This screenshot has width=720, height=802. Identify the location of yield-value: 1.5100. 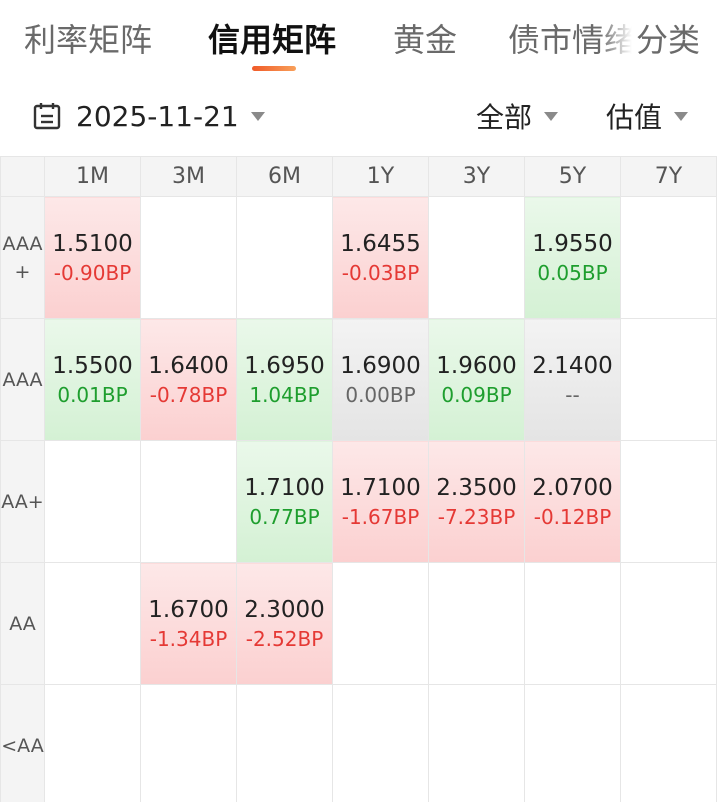
(92, 243).